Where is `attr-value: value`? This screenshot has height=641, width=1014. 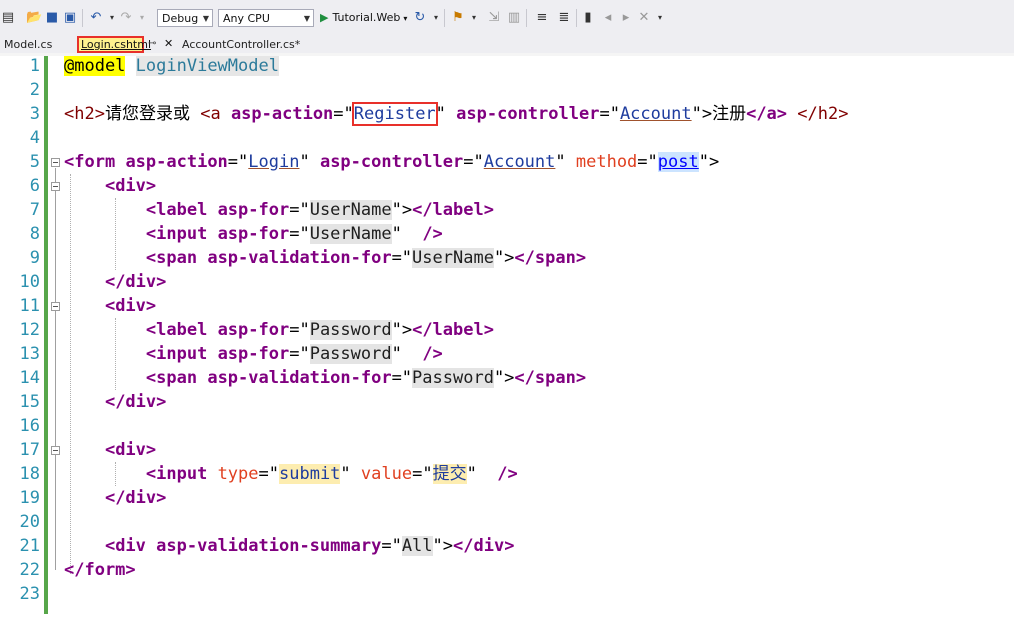 attr-value: value is located at coordinates (386, 474).